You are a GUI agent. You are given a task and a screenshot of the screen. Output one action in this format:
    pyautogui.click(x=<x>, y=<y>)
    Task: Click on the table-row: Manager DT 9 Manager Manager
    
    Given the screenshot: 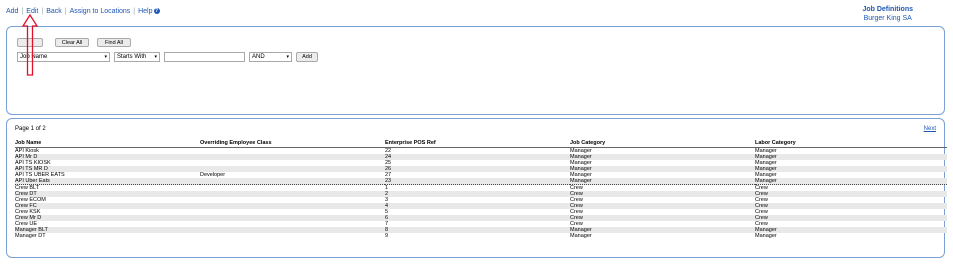 What is the action you would take?
    pyautogui.click(x=481, y=236)
    